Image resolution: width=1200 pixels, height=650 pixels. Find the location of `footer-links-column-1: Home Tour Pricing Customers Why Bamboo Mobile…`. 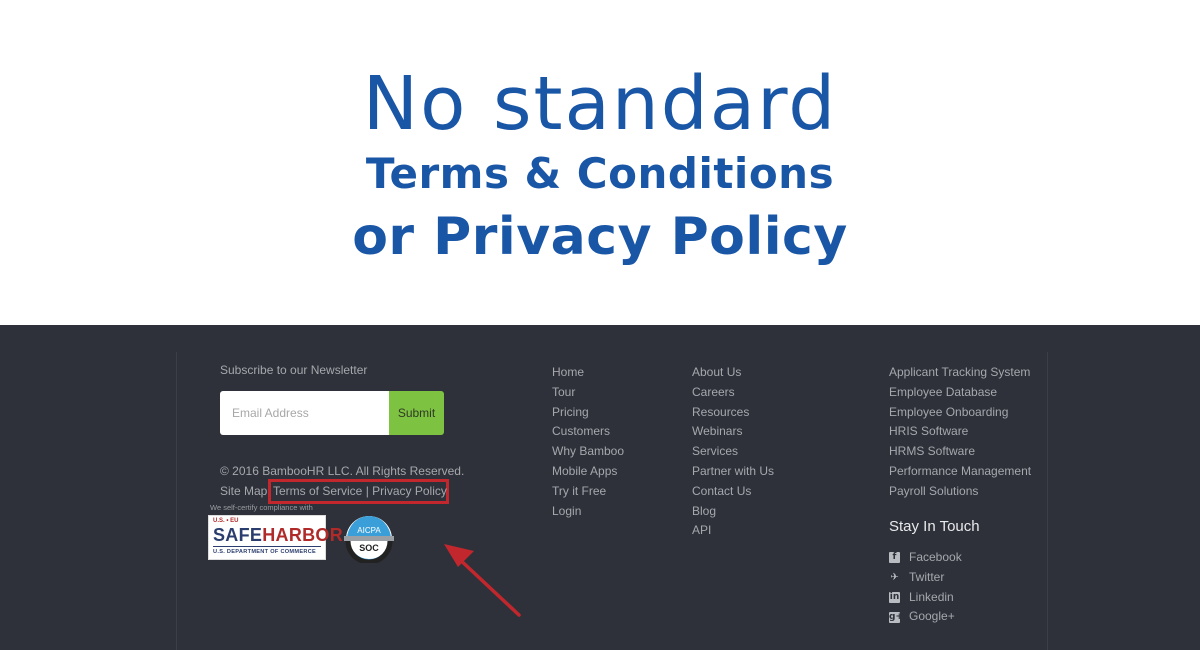

footer-links-column-1: Home Tour Pricing Customers Why Bamboo Mobile… is located at coordinates (588, 442).